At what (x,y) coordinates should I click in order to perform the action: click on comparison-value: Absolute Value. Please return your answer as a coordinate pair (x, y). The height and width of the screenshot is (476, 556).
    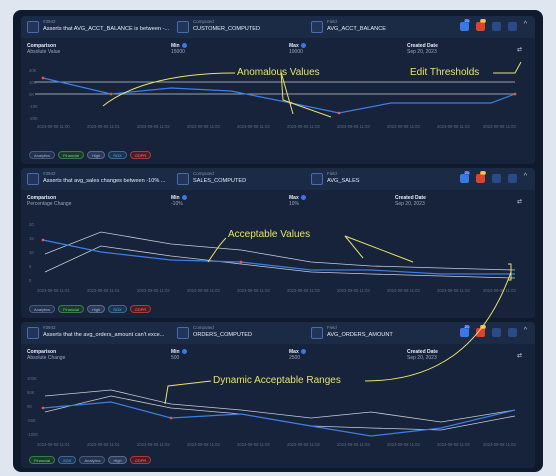
    Looking at the image, I should click on (44, 52).